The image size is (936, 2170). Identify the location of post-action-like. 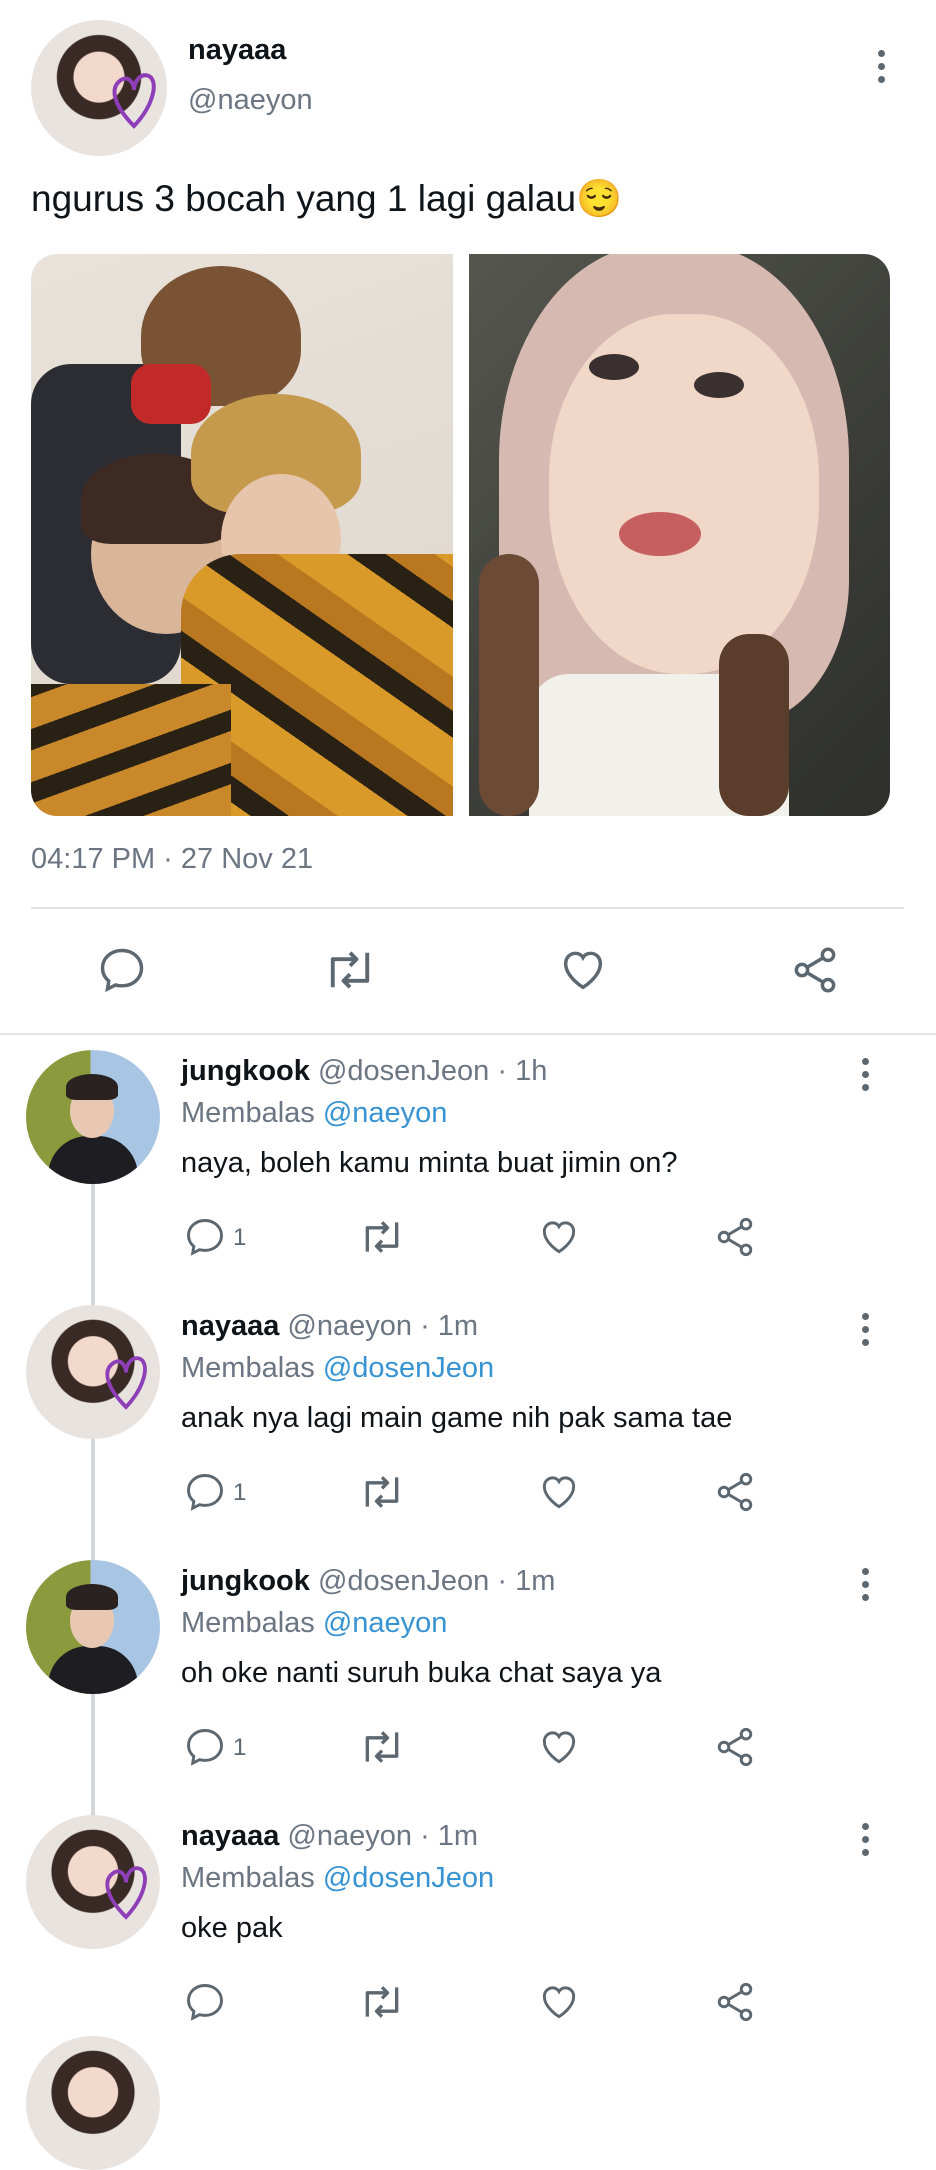
(583, 970).